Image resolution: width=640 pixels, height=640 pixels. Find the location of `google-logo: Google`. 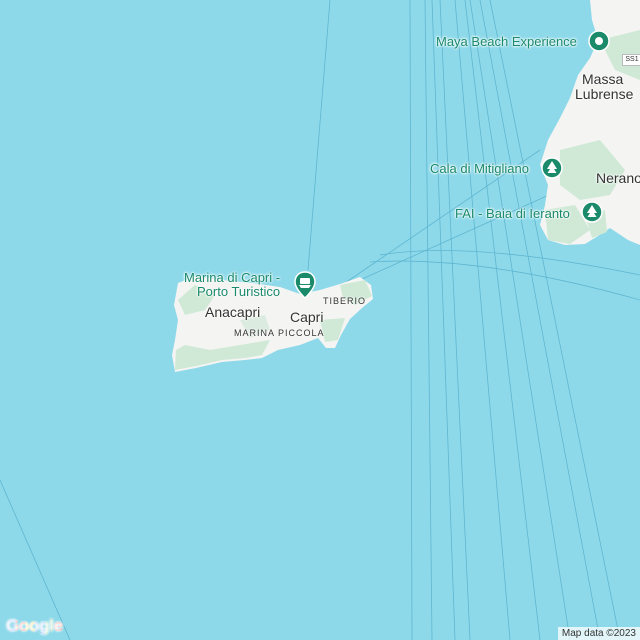

google-logo: Google is located at coordinates (34, 625).